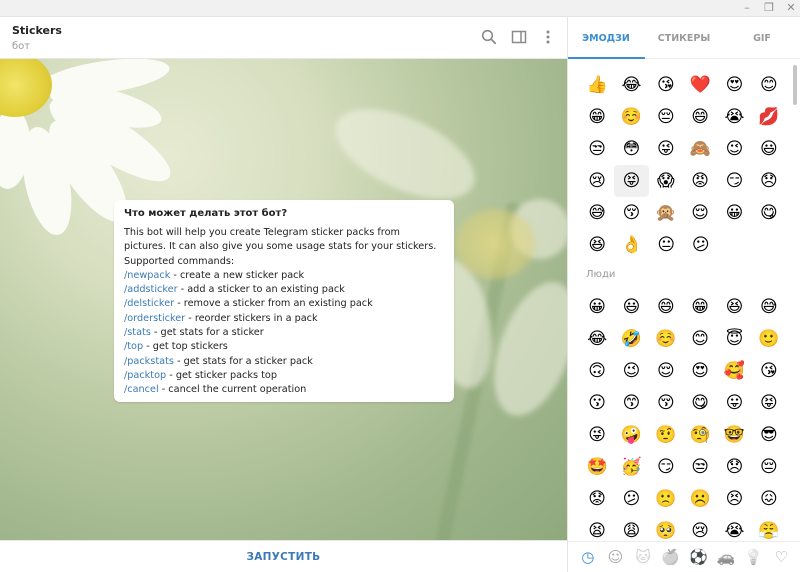  Describe the element at coordinates (762, 38) in the screenshot. I see `tab-gif: GIF` at that location.